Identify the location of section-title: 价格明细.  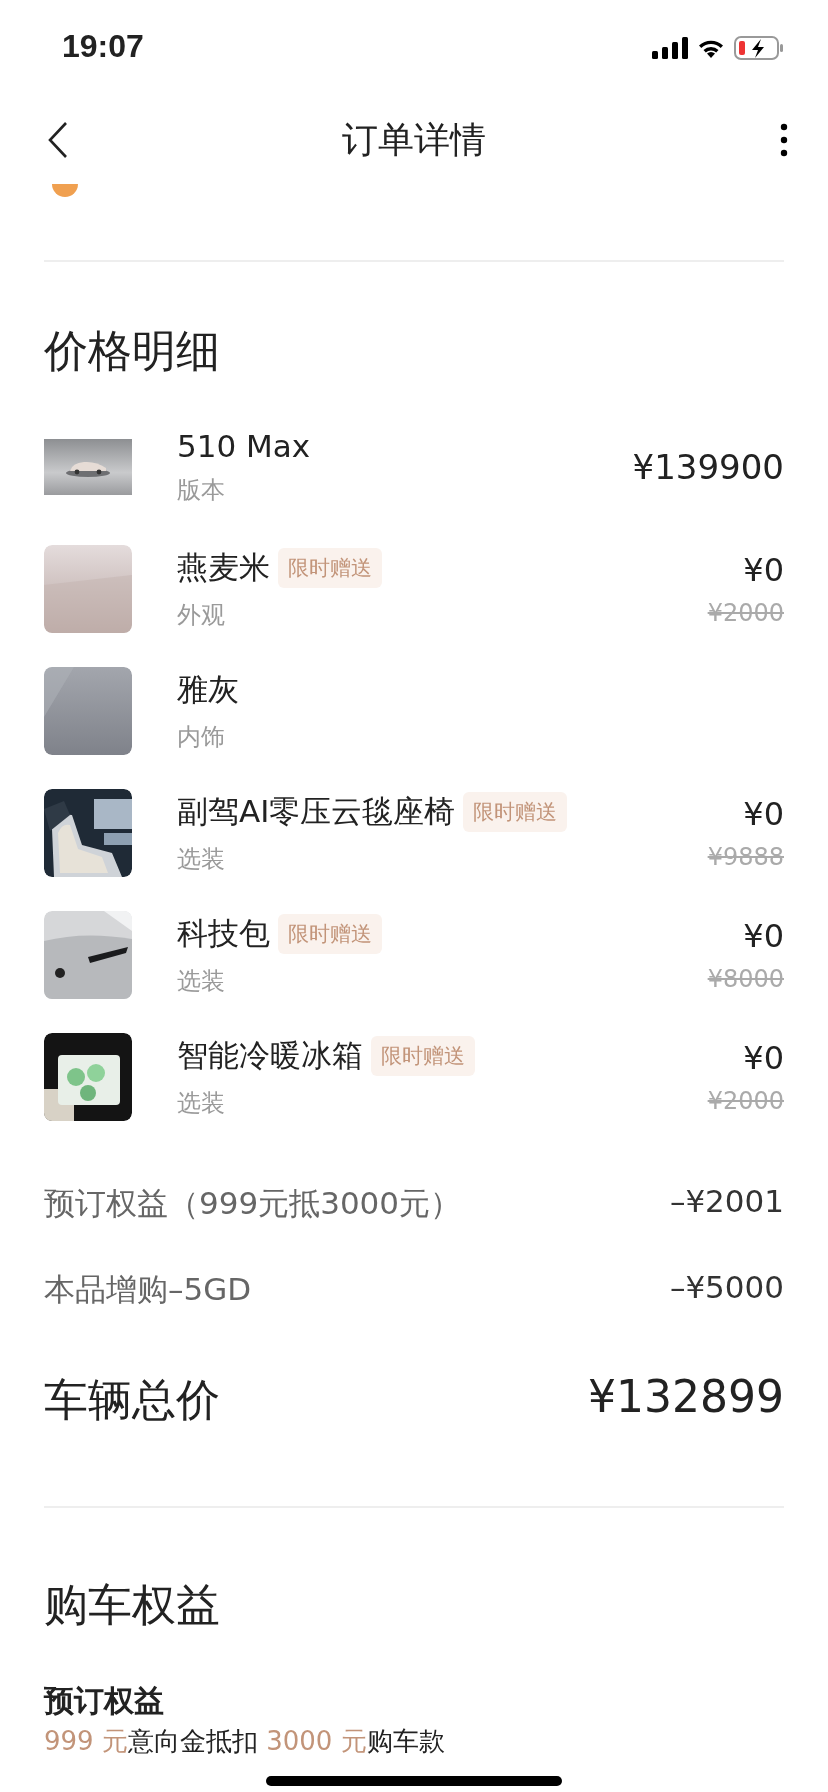
(132, 351).